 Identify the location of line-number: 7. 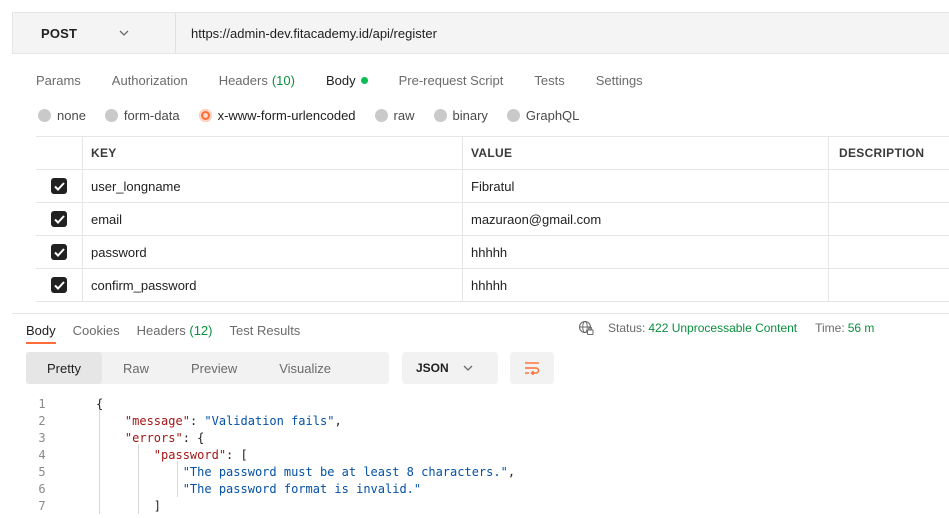
(42, 506).